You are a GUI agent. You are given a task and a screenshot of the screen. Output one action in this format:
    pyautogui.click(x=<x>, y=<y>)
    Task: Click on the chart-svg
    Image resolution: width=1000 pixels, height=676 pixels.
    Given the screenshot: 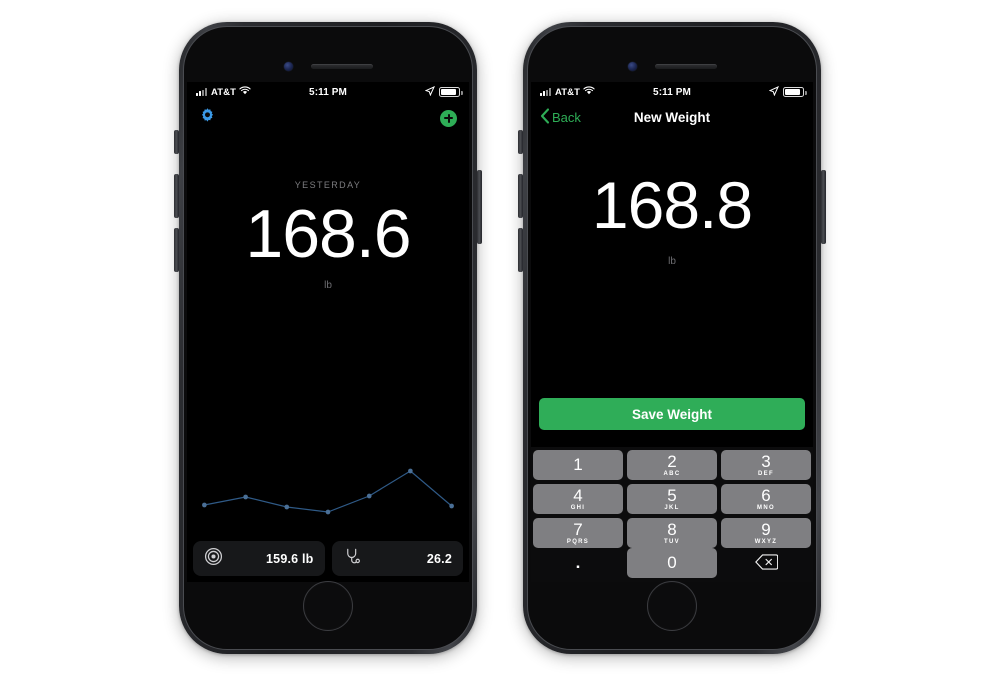 What is the action you would take?
    pyautogui.click(x=328, y=491)
    